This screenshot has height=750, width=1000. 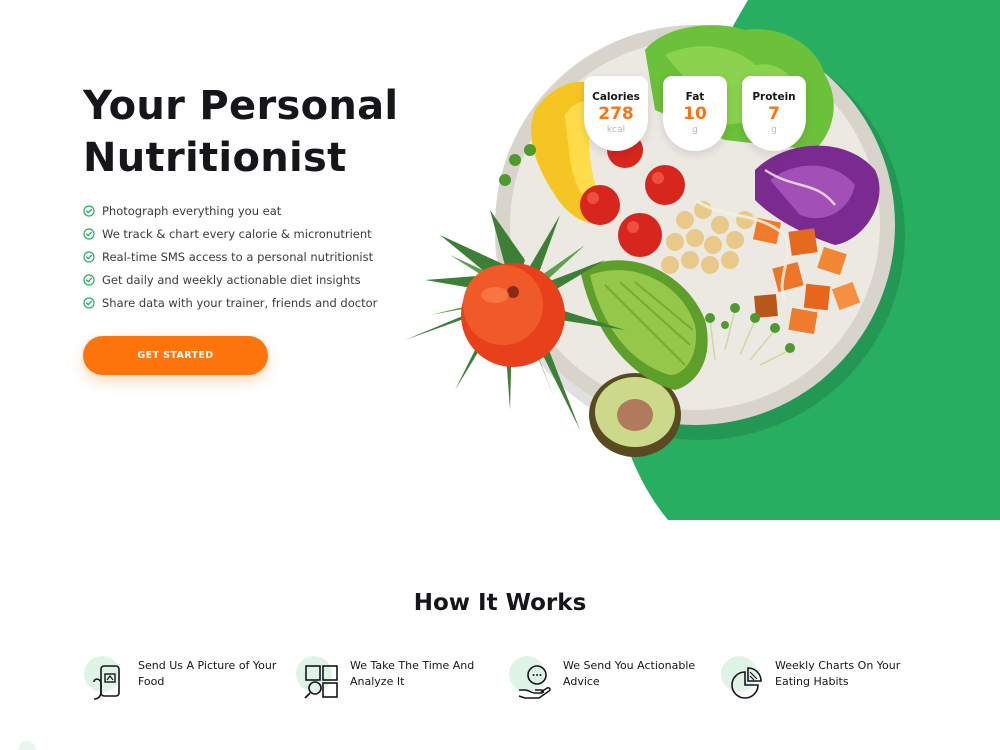 I want to click on protein-card: Protein 7 g, so click(x=774, y=113).